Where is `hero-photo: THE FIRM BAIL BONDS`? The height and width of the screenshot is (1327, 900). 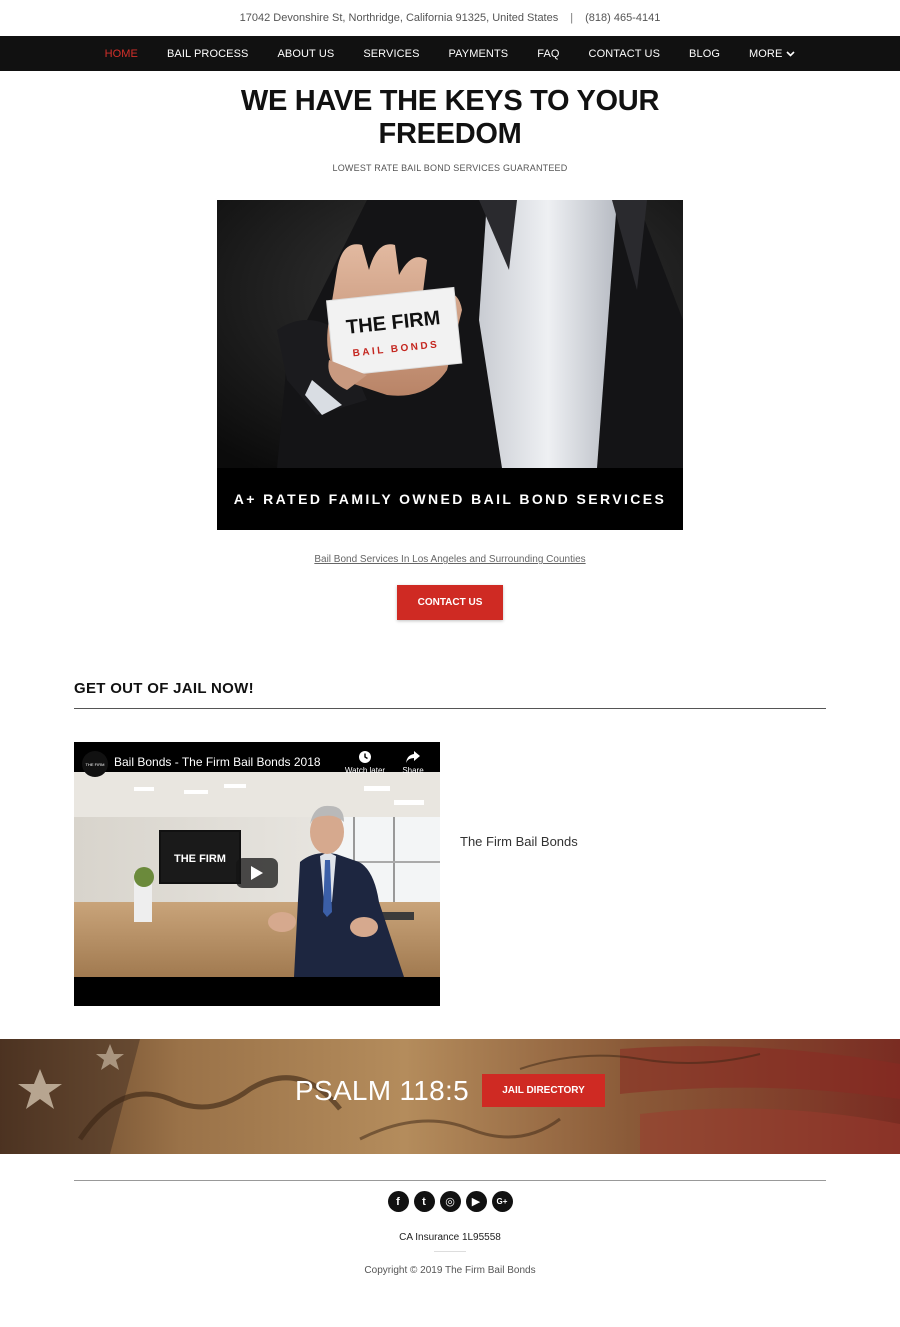
hero-photo: THE FIRM BAIL BONDS is located at coordinates (450, 334).